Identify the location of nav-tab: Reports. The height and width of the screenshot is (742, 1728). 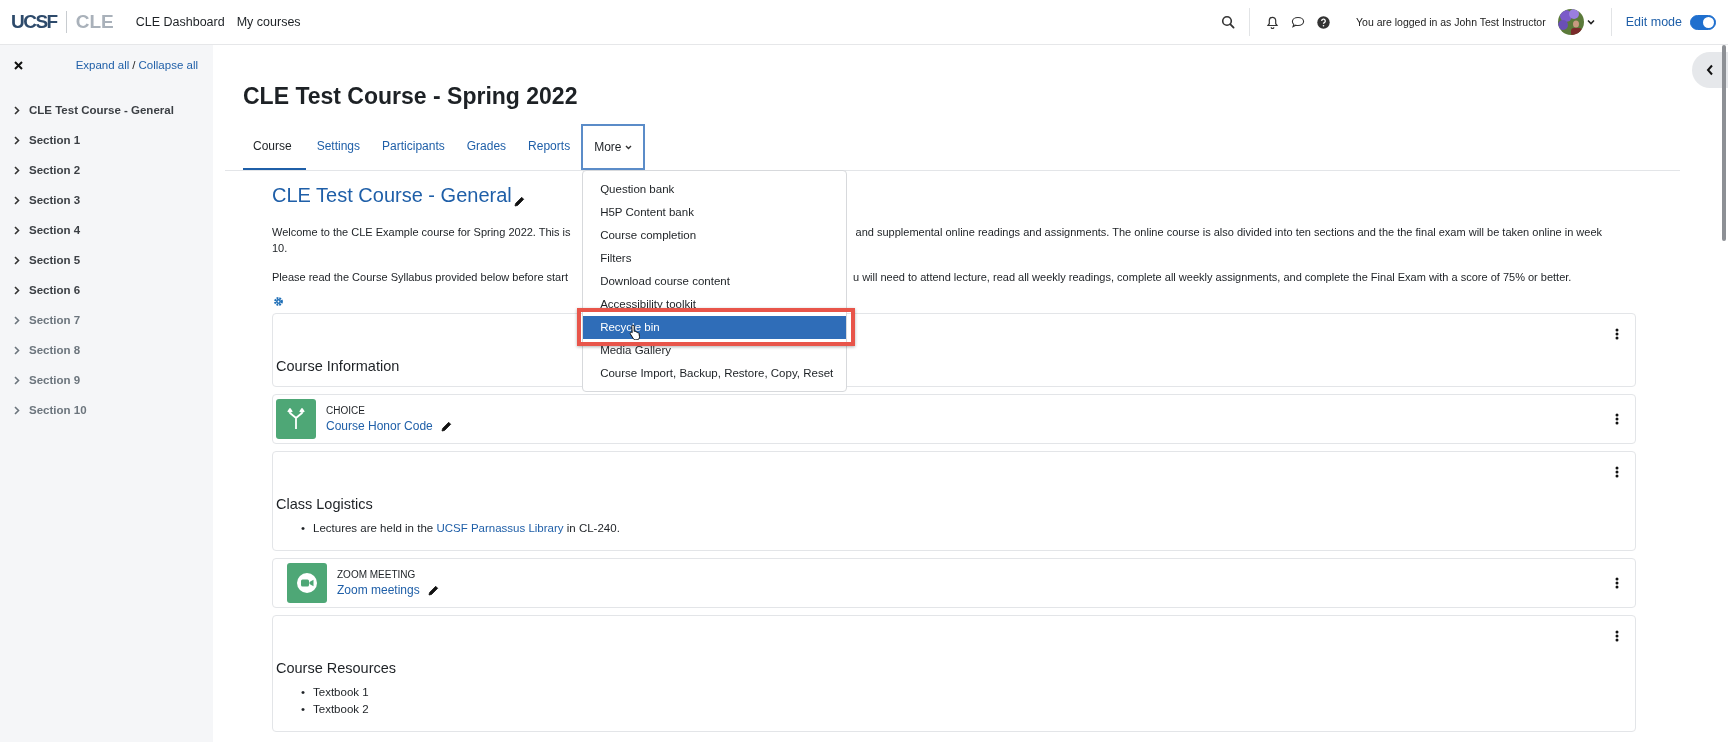
(549, 147).